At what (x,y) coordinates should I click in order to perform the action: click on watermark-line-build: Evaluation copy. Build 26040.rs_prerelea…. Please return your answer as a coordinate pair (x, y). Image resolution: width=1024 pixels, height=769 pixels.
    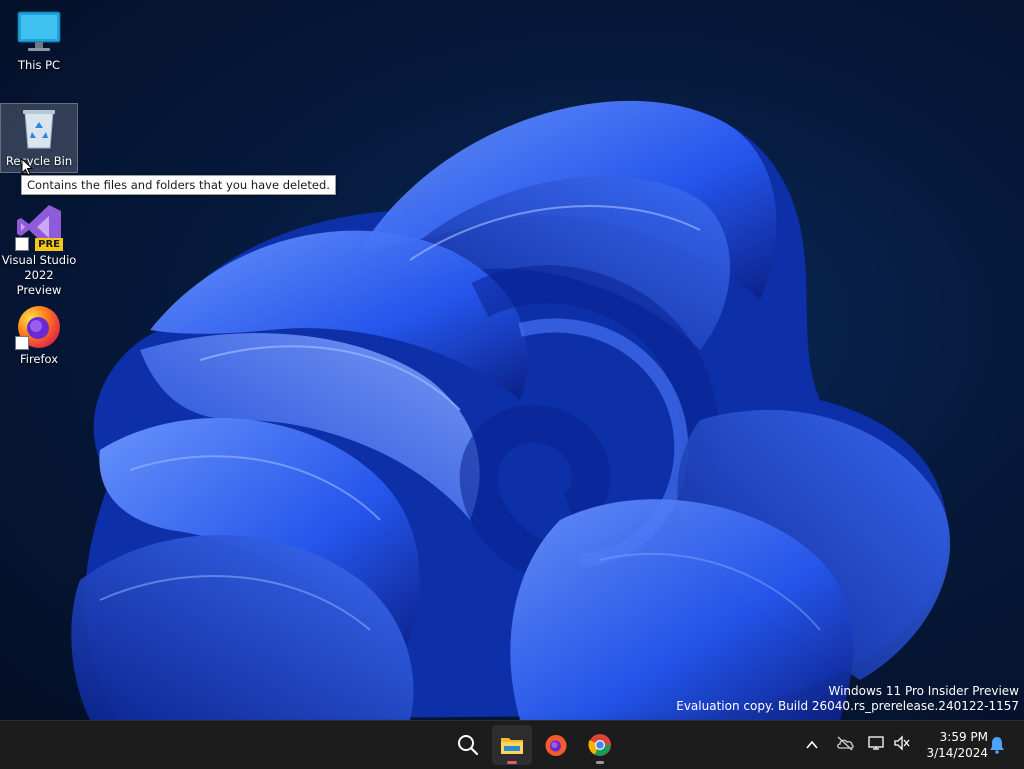
    Looking at the image, I should click on (847, 706).